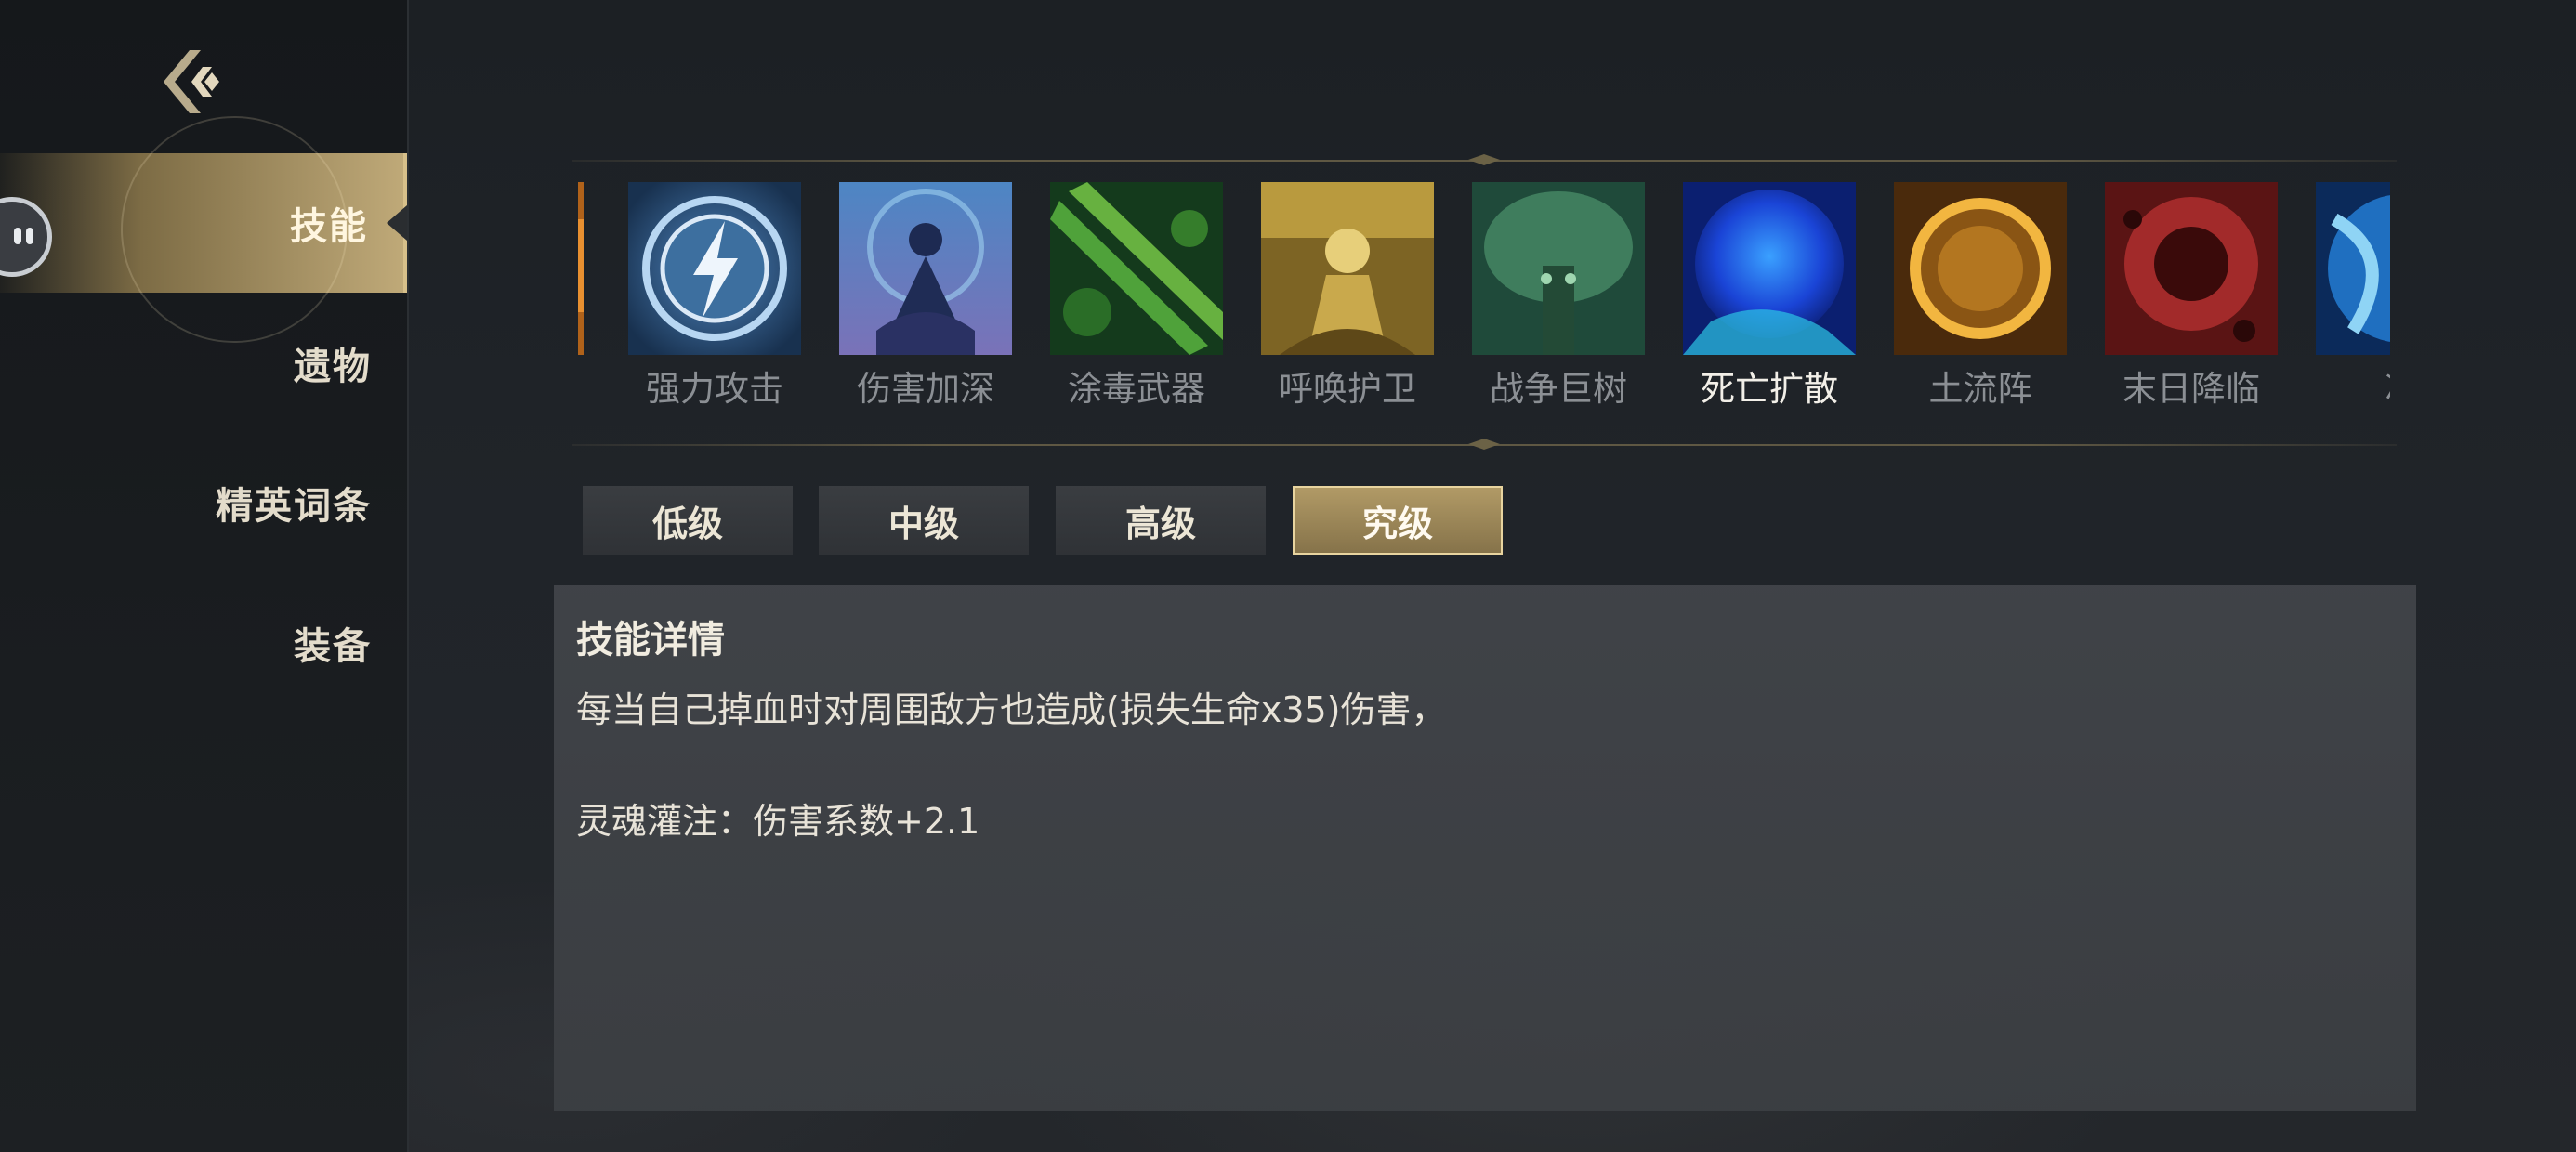  I want to click on death-orb-icon, so click(1769, 268).